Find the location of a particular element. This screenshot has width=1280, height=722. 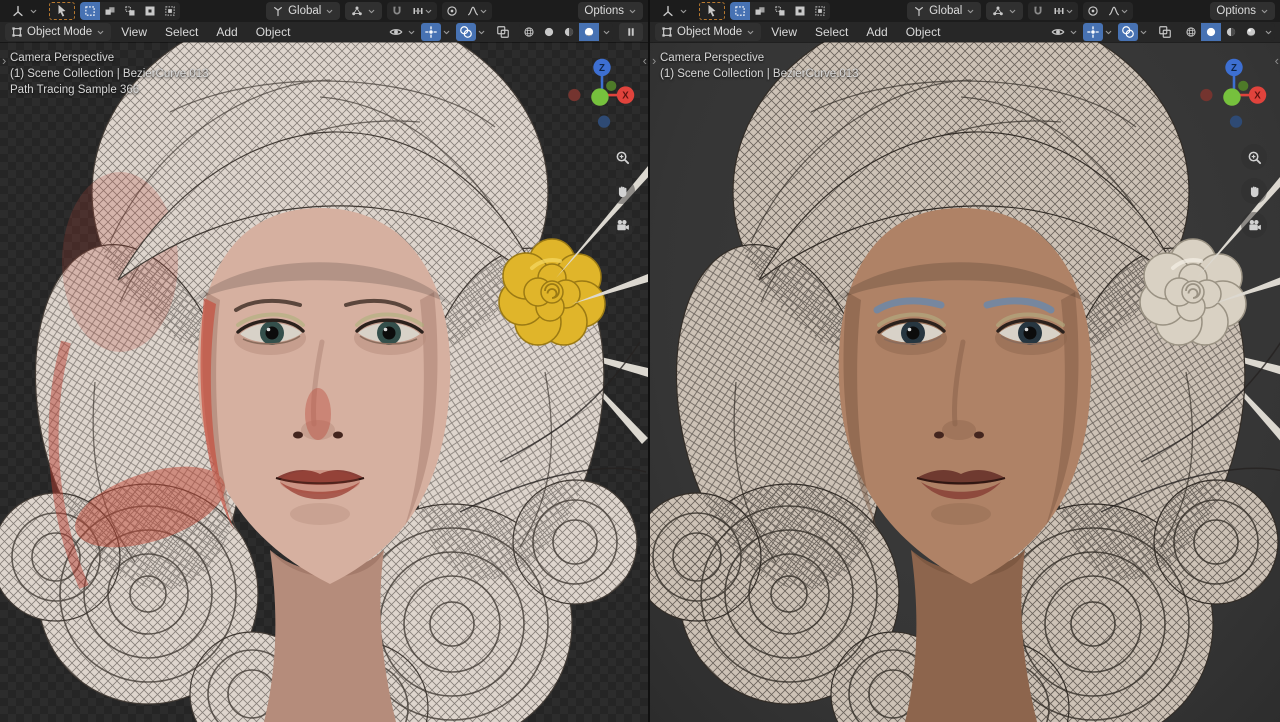

solid-sphere-icon is located at coordinates (1211, 32).